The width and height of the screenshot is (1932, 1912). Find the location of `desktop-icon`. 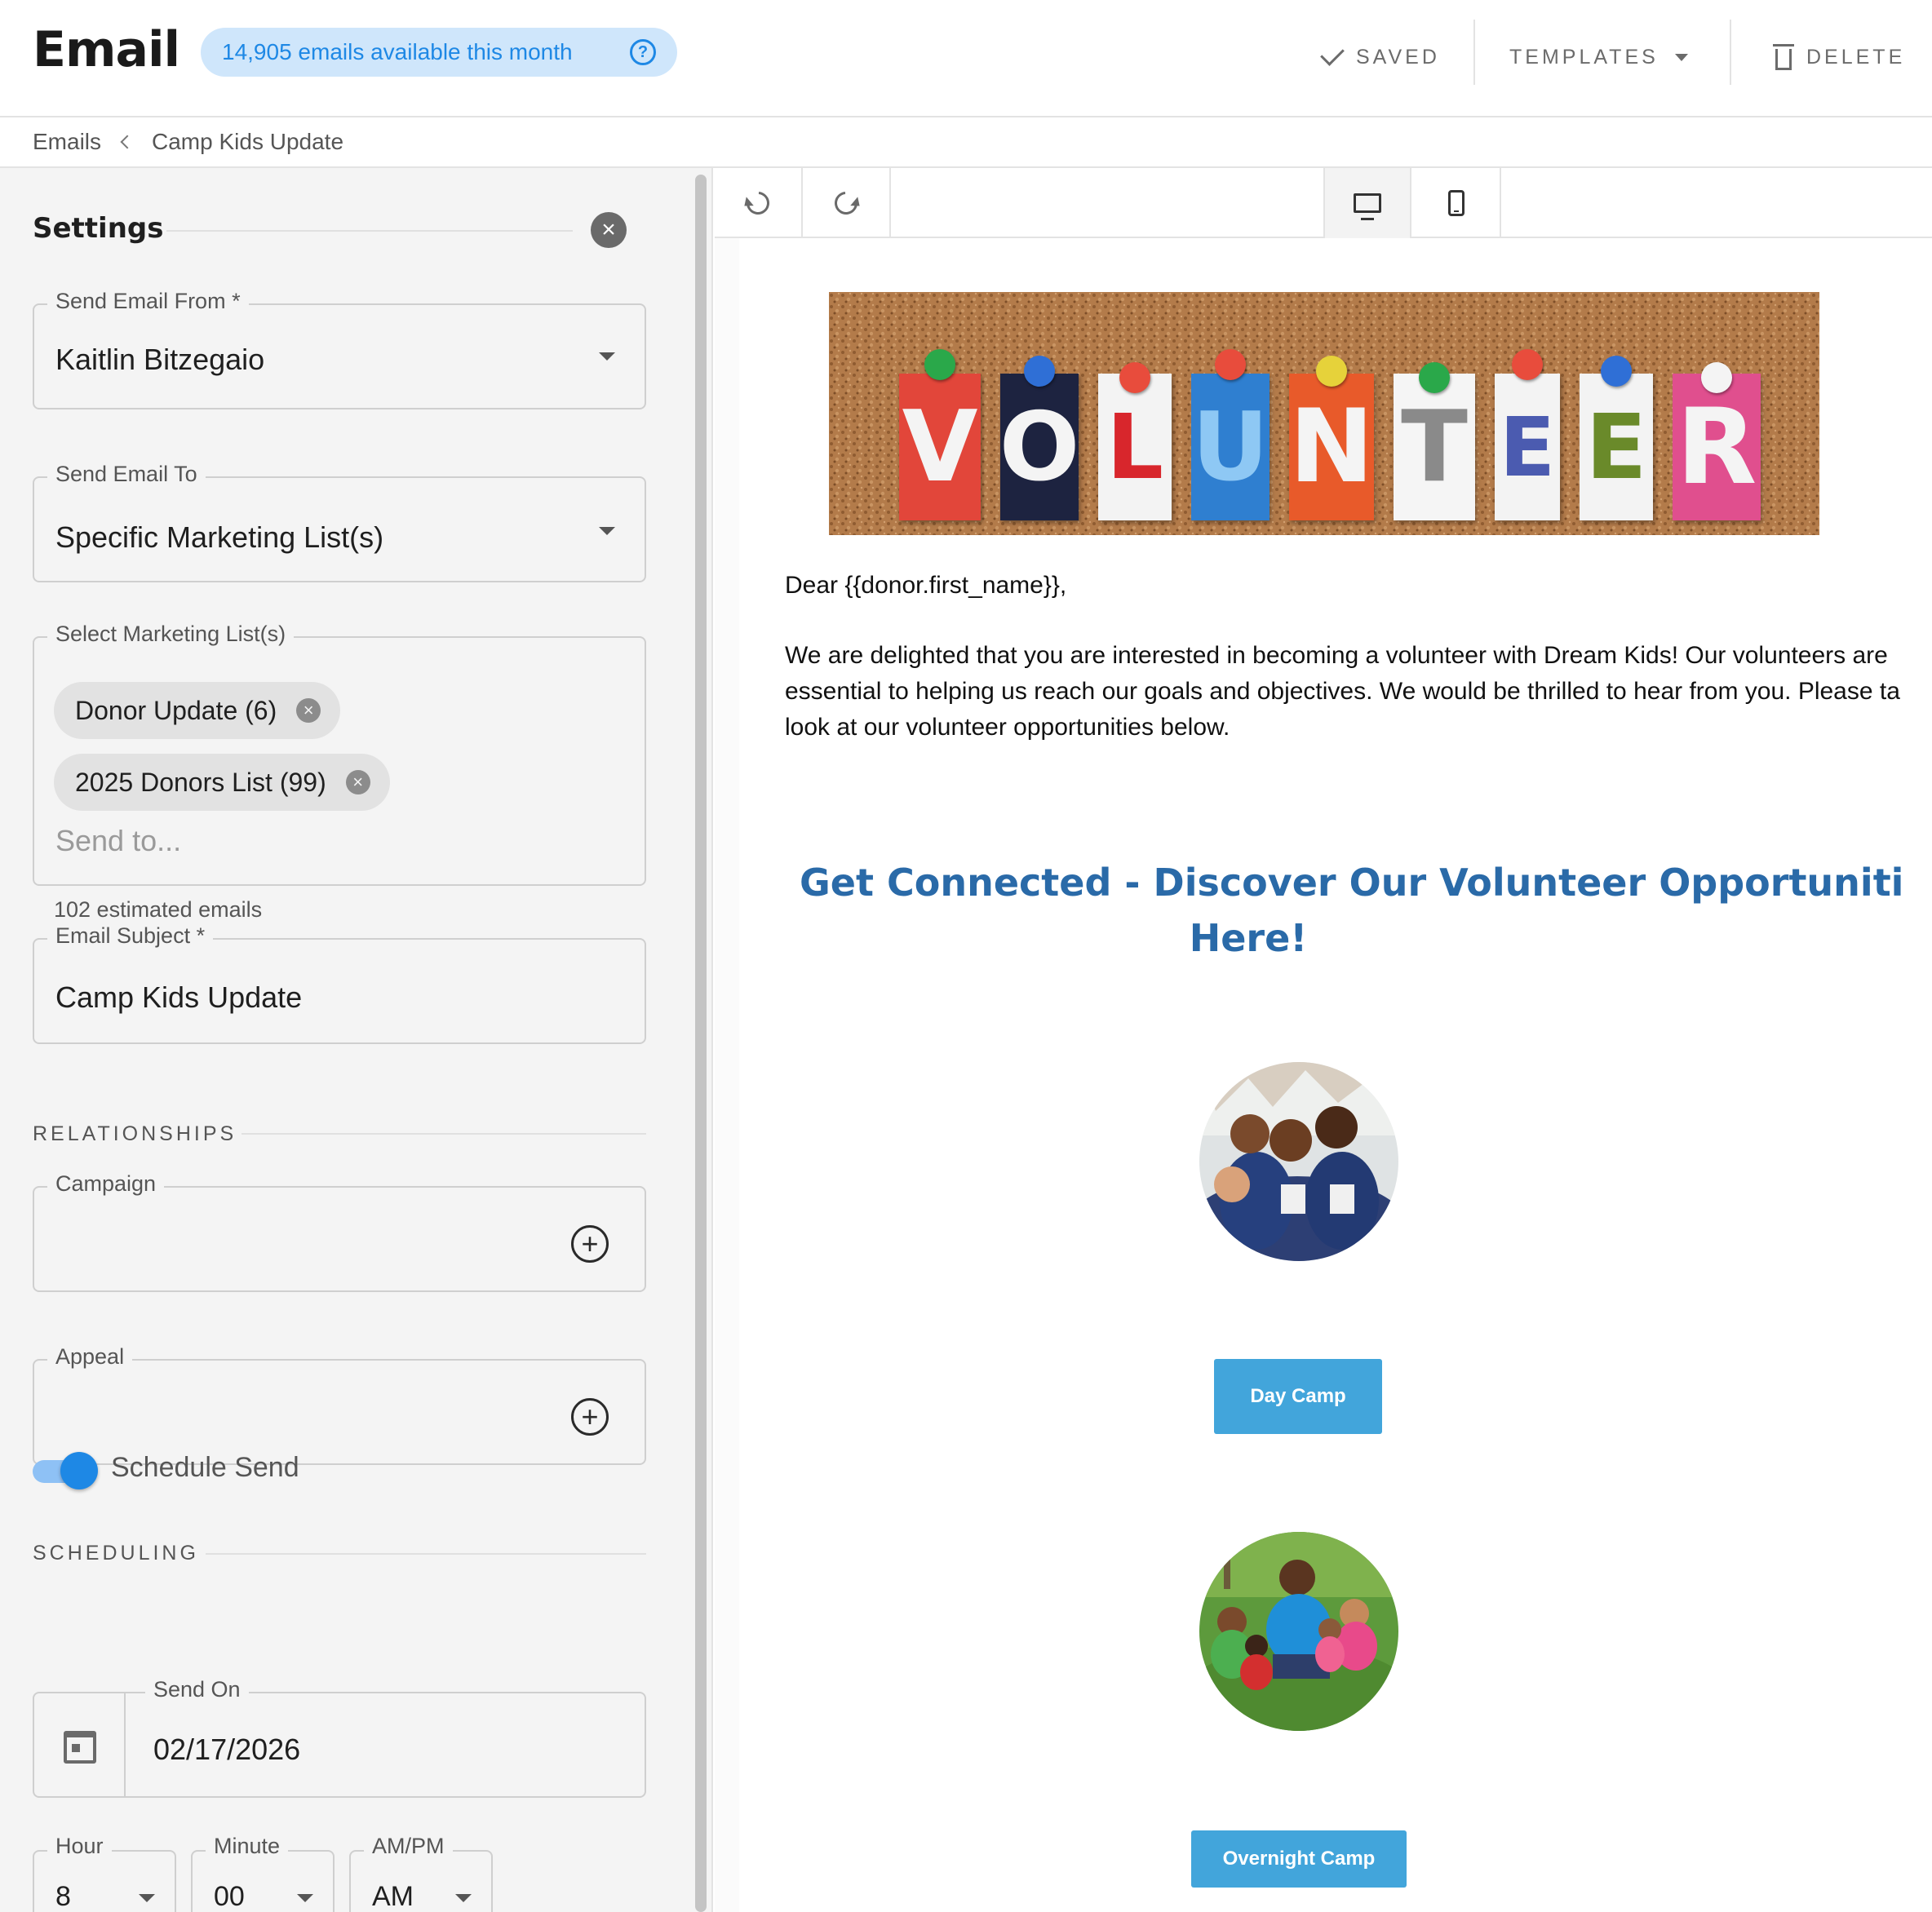

desktop-icon is located at coordinates (1368, 206).